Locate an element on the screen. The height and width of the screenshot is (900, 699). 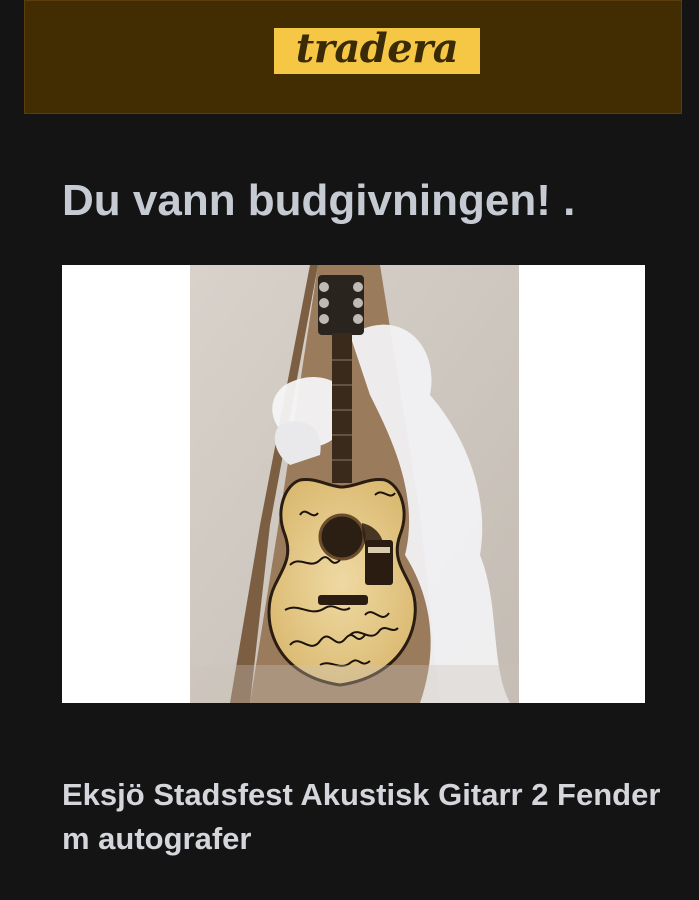
logo-text: tradera is located at coordinates (377, 50).